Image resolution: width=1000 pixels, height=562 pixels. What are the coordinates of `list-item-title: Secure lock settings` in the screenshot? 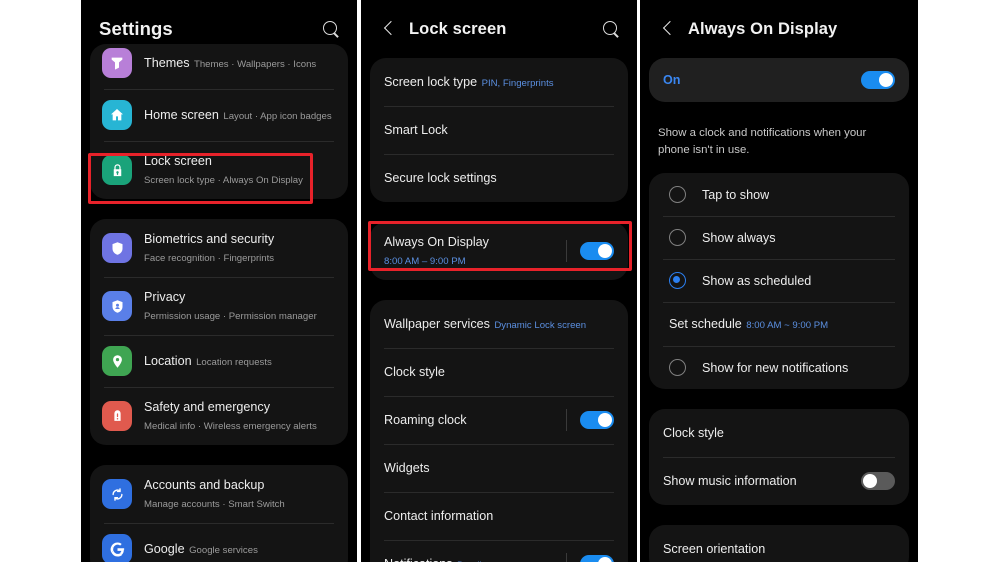 It's located at (440, 178).